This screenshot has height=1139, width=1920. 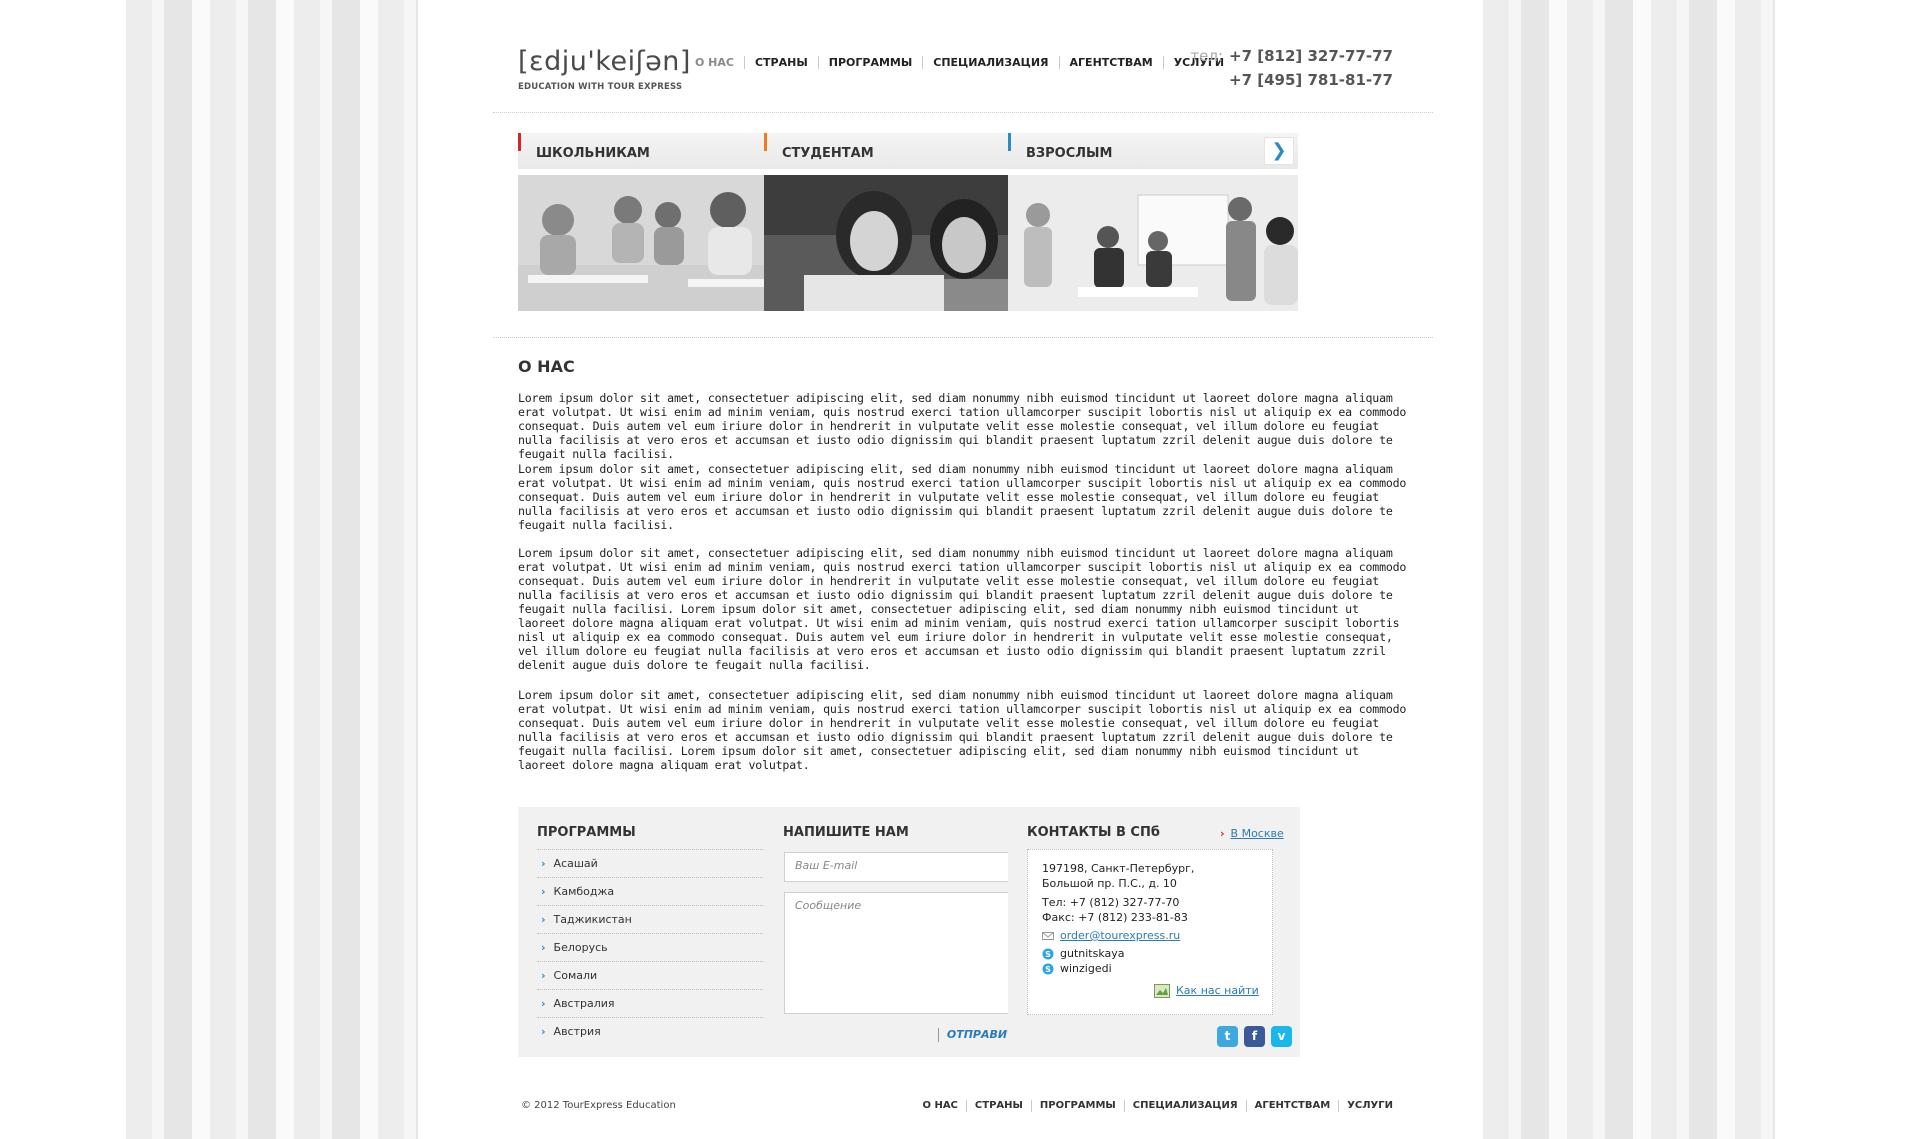 What do you see at coordinates (661, 1031) in the screenshot?
I see `program-item: › Австрия` at bounding box center [661, 1031].